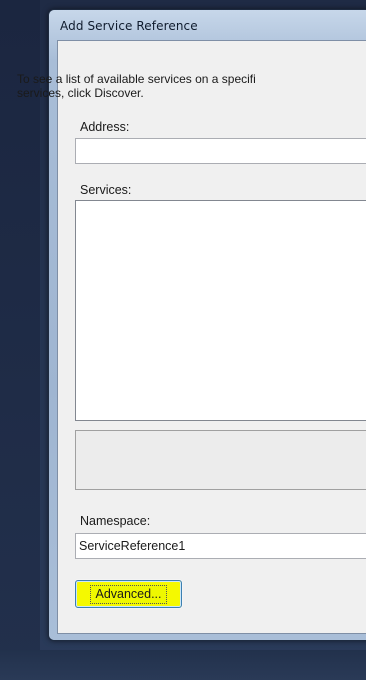 The height and width of the screenshot is (680, 366). What do you see at coordinates (20, 340) in the screenshot?
I see `desktop-background` at bounding box center [20, 340].